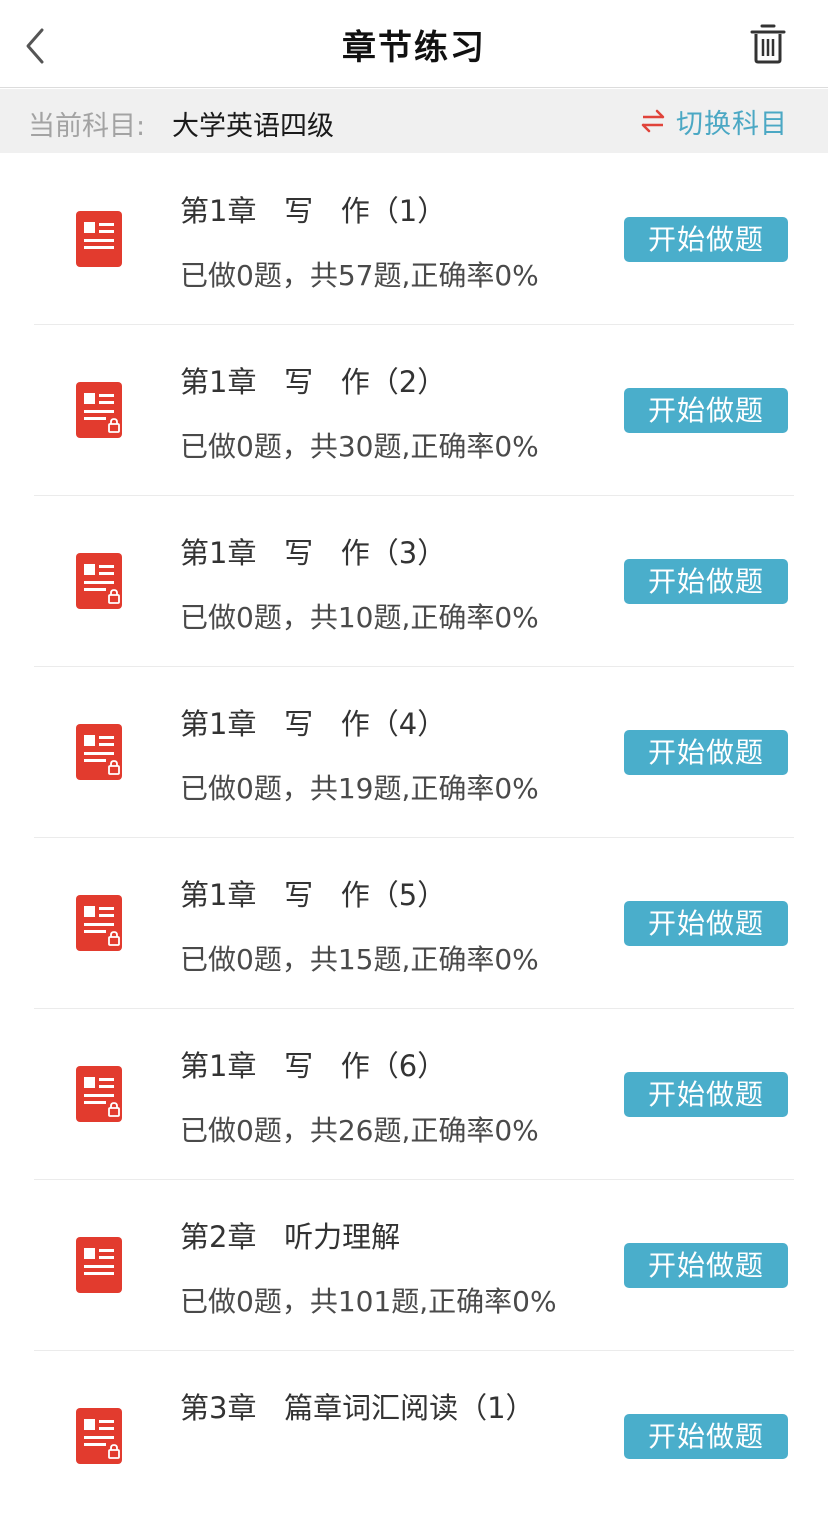  I want to click on navigation-bar: 章节练习, so click(414, 44).